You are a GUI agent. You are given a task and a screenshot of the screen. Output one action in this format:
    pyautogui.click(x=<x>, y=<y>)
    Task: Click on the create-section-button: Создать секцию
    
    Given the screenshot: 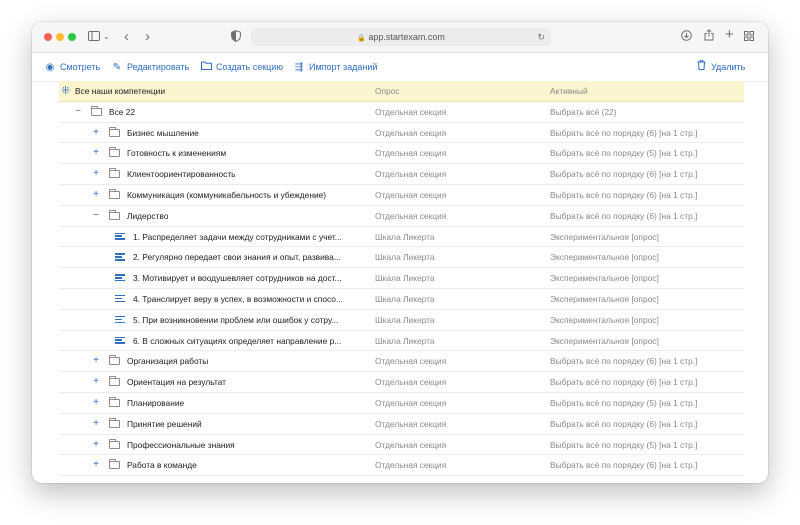 What is the action you would take?
    pyautogui.click(x=241, y=67)
    